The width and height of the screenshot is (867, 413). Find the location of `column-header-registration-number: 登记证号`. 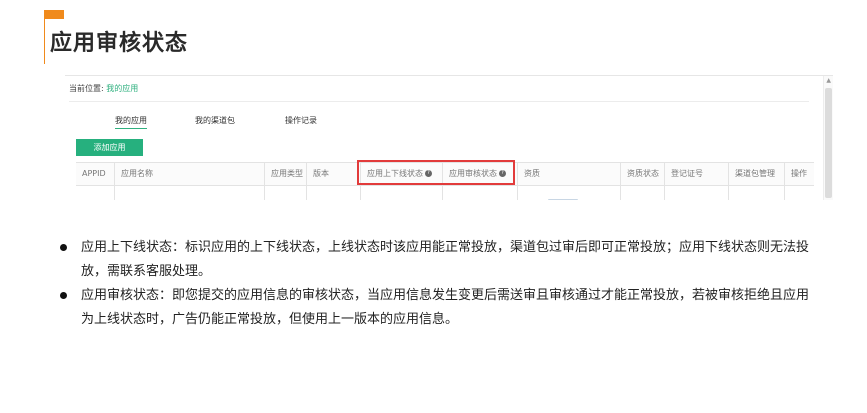

column-header-registration-number: 登记证号 is located at coordinates (696, 174).